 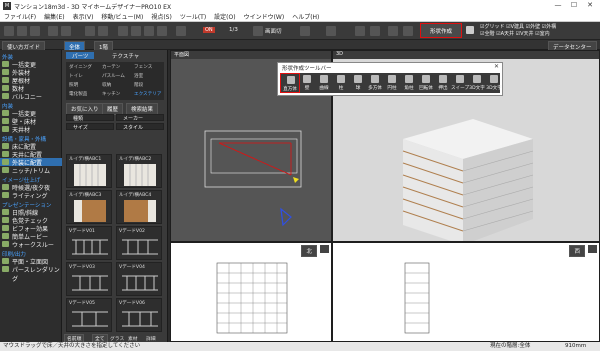 I want to click on sidebar-item-balcony: バルコニー, so click(x=31, y=96).